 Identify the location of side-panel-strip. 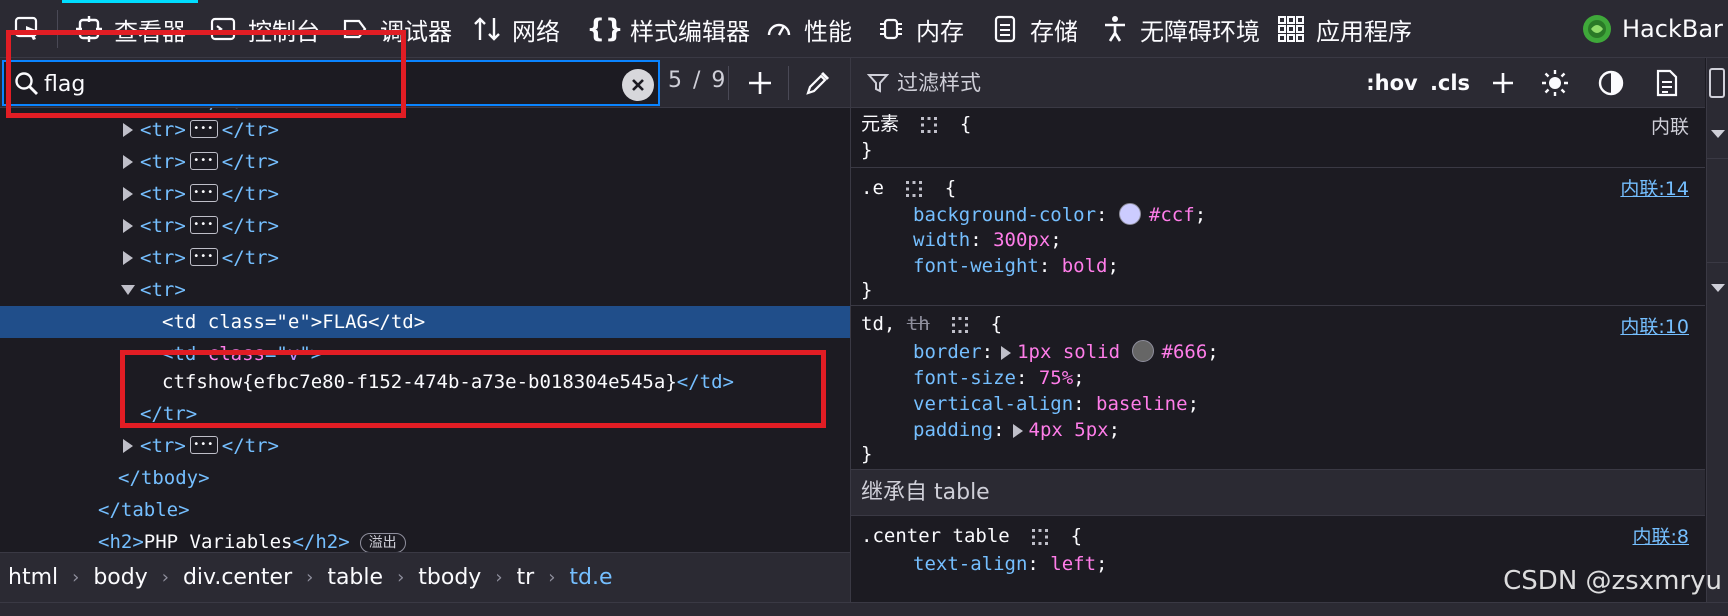
(1717, 330).